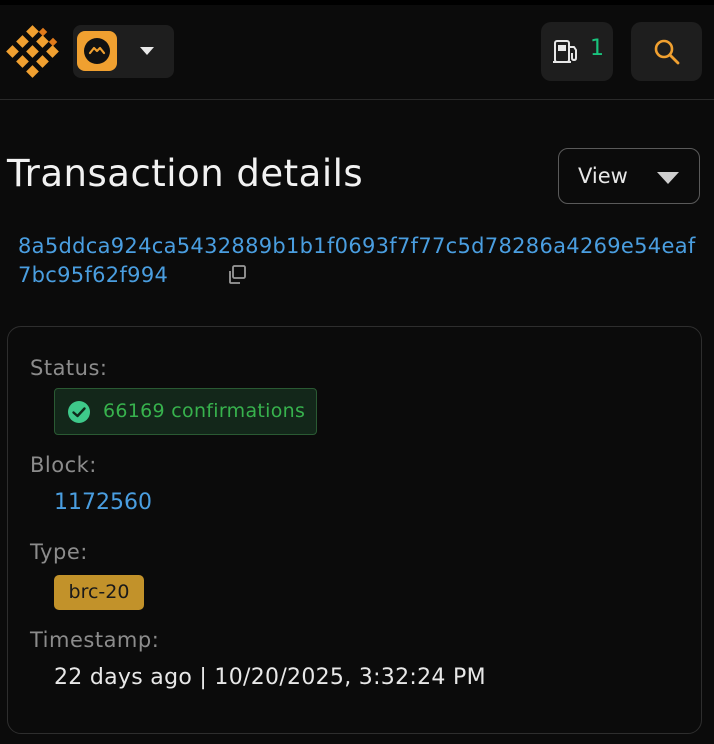  What do you see at coordinates (69, 368) in the screenshot?
I see `status-label: Status:` at bounding box center [69, 368].